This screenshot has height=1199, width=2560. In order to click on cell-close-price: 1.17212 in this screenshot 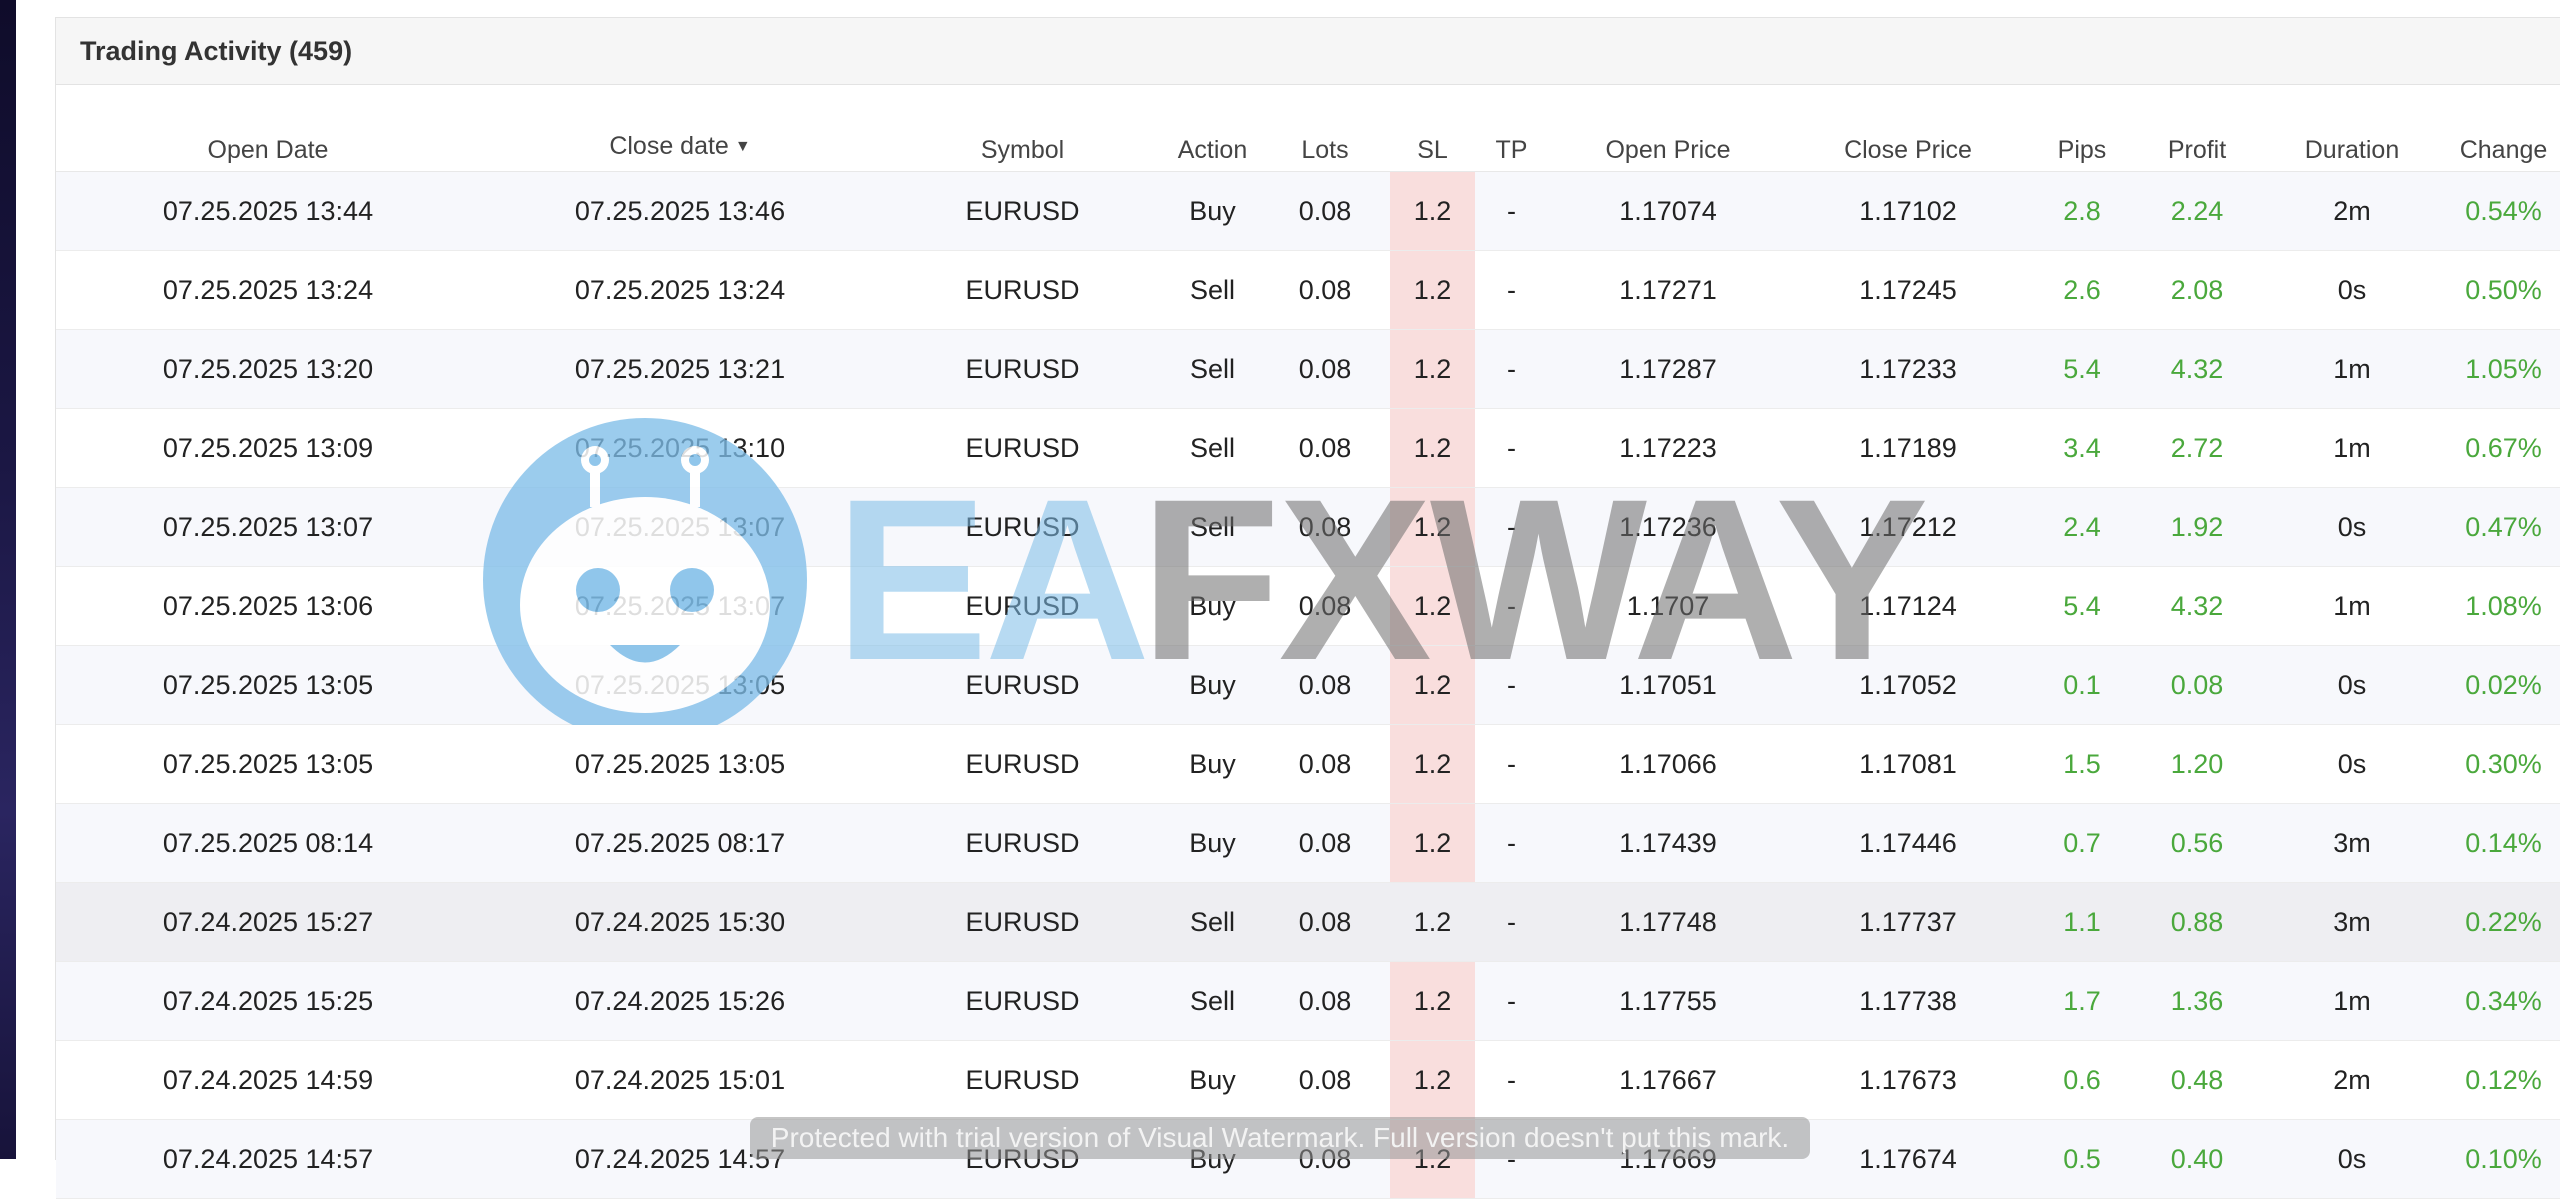, I will do `click(1908, 527)`.